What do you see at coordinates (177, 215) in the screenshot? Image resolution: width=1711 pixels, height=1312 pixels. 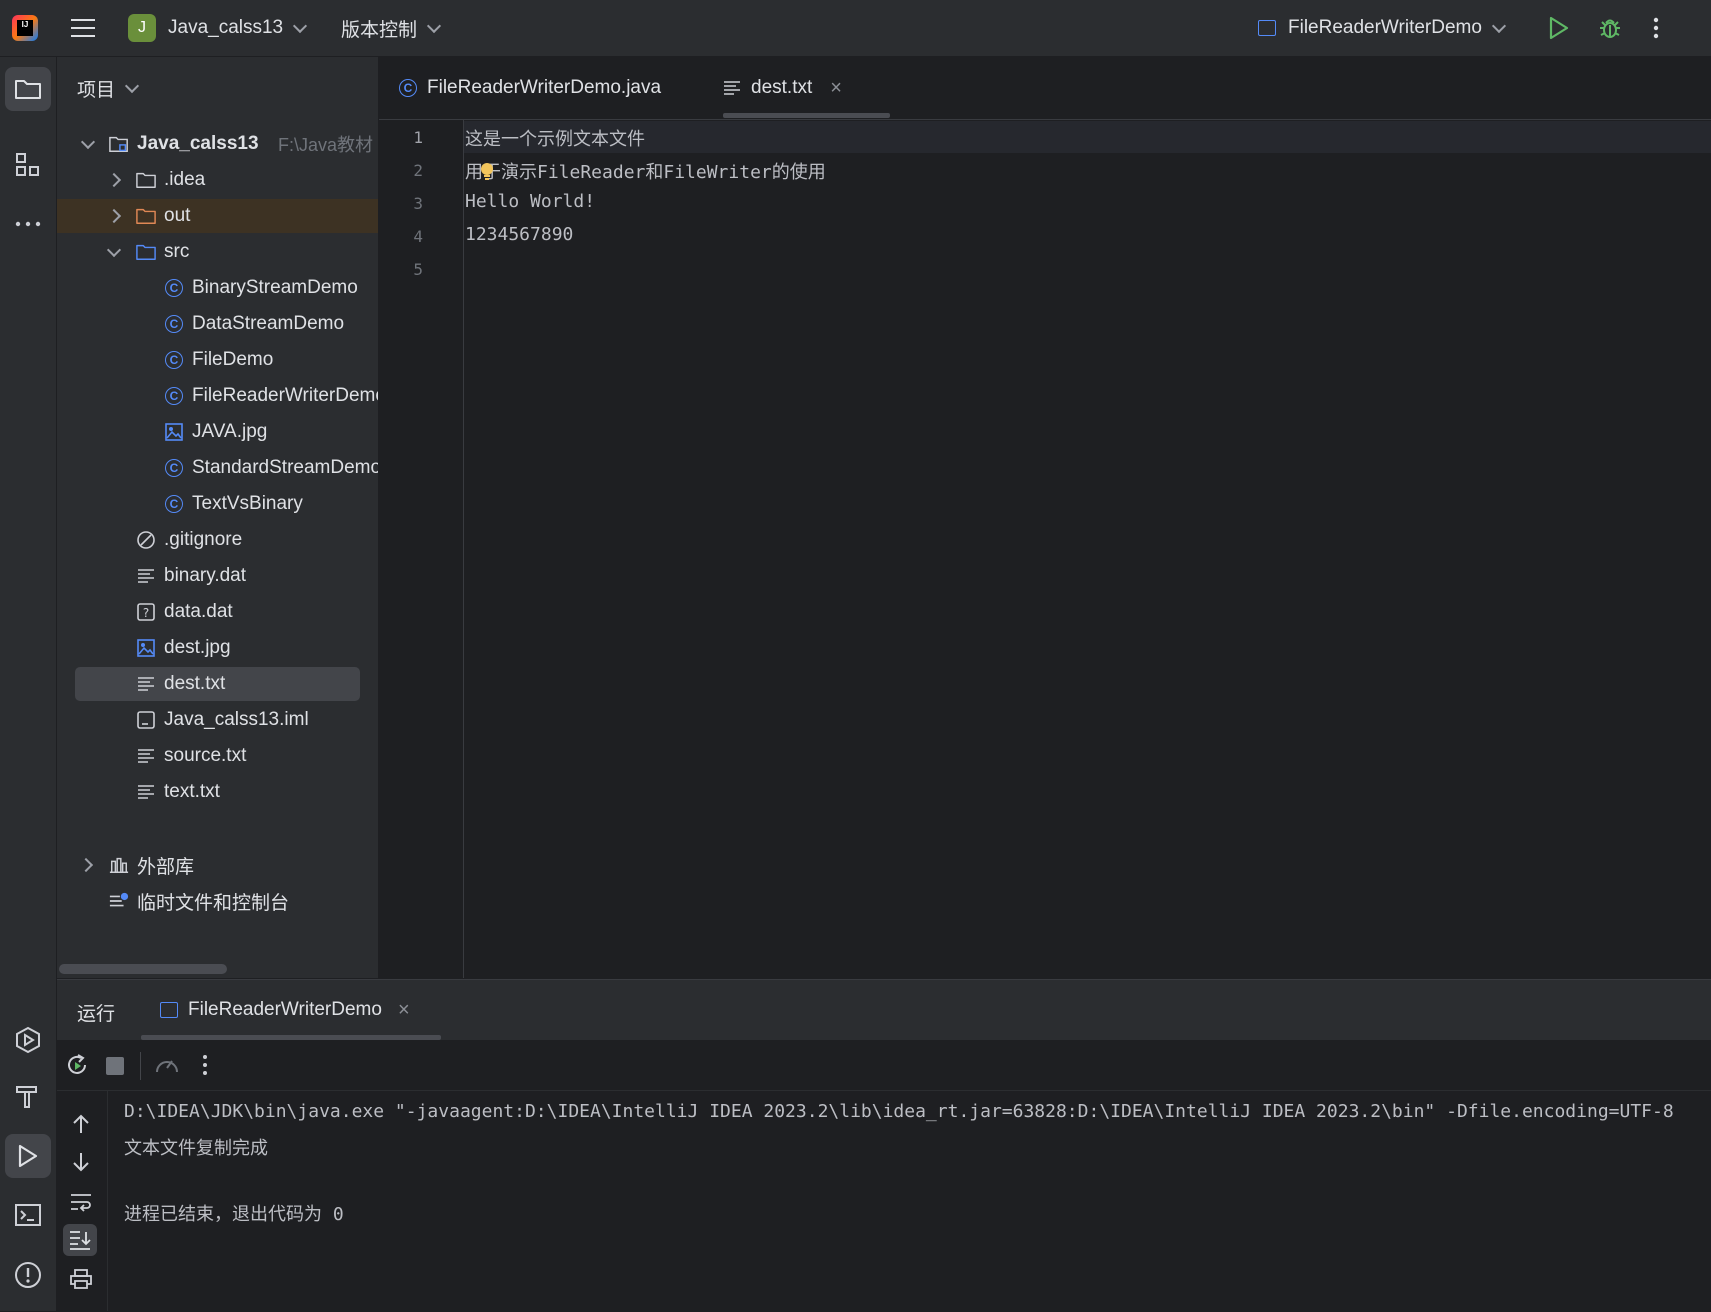 I see `tree-item-label: out` at bounding box center [177, 215].